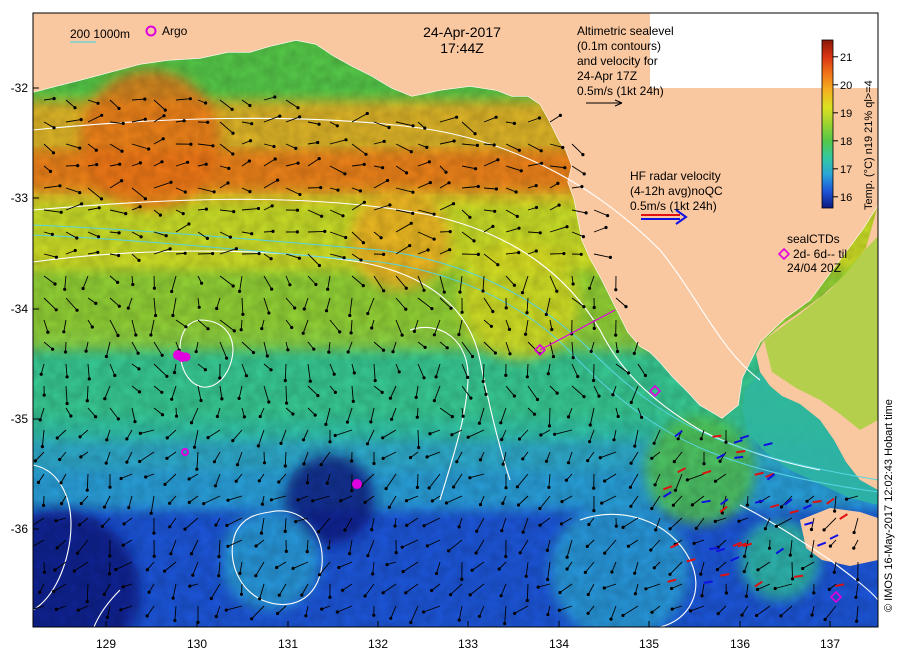  Describe the element at coordinates (20, 419) in the screenshot. I see `lat-tick-label: -35` at that location.